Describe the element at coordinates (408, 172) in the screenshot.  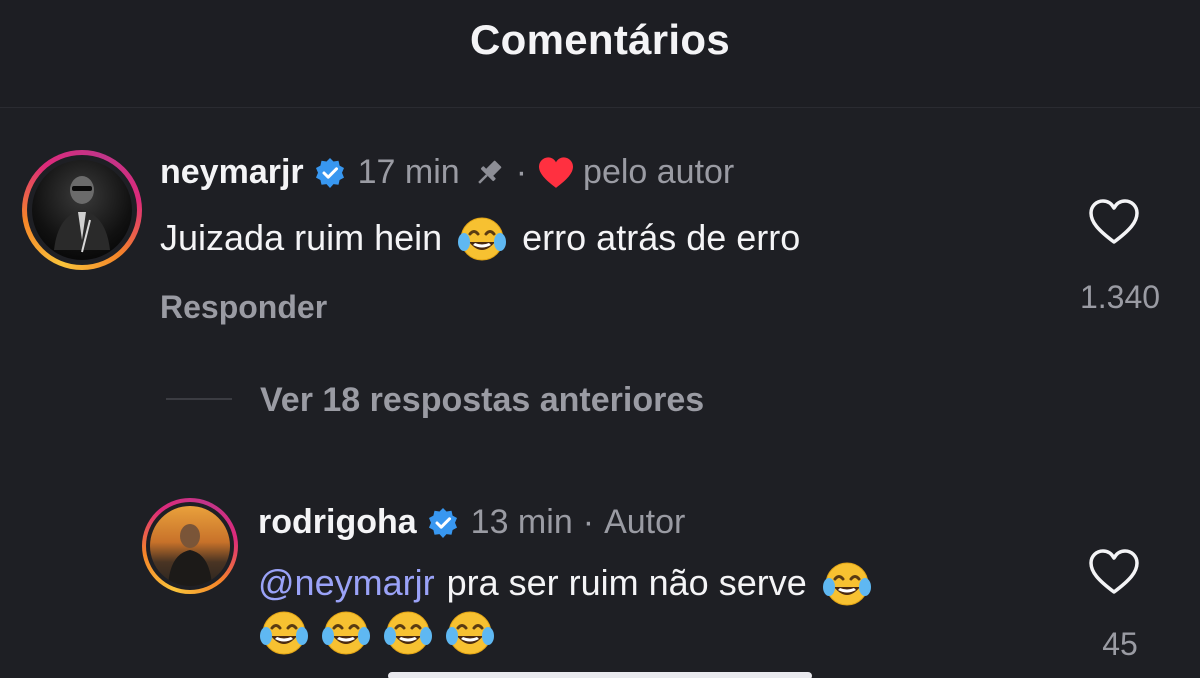
I see `comment-time: 17 min` at that location.